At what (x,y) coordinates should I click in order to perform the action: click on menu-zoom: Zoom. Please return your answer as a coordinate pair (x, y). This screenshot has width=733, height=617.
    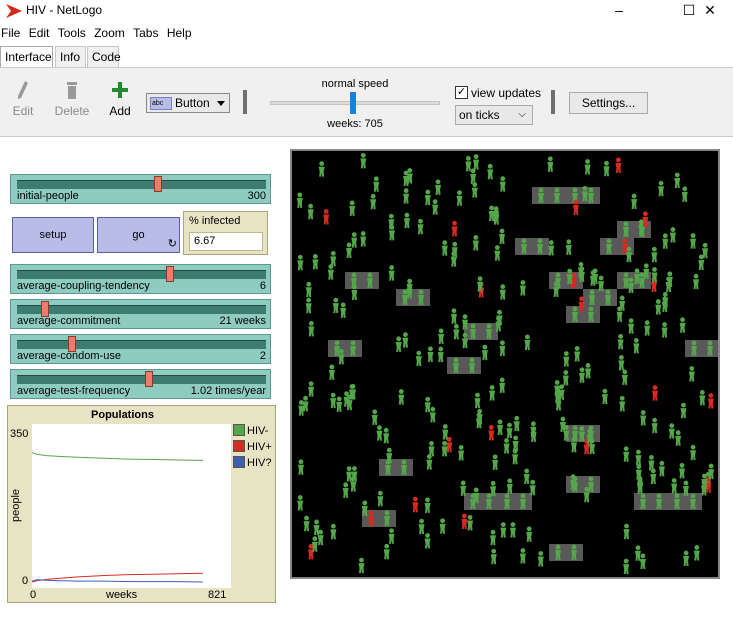
    Looking at the image, I should click on (111, 32).